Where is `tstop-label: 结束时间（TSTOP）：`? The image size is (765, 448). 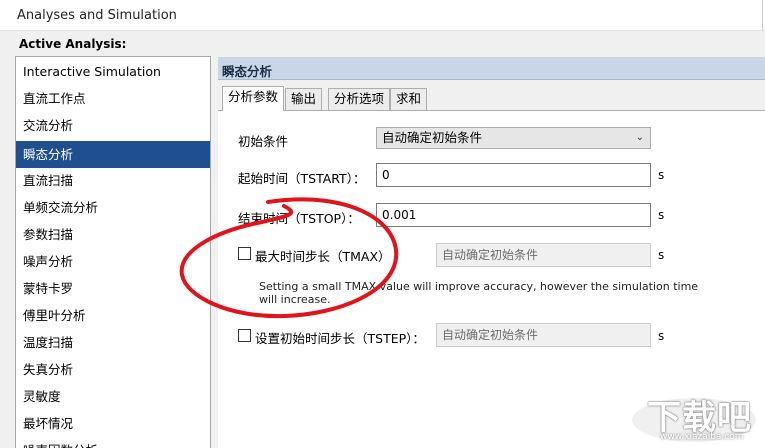 tstop-label: 结束时间（TSTOP）： is located at coordinates (299, 218).